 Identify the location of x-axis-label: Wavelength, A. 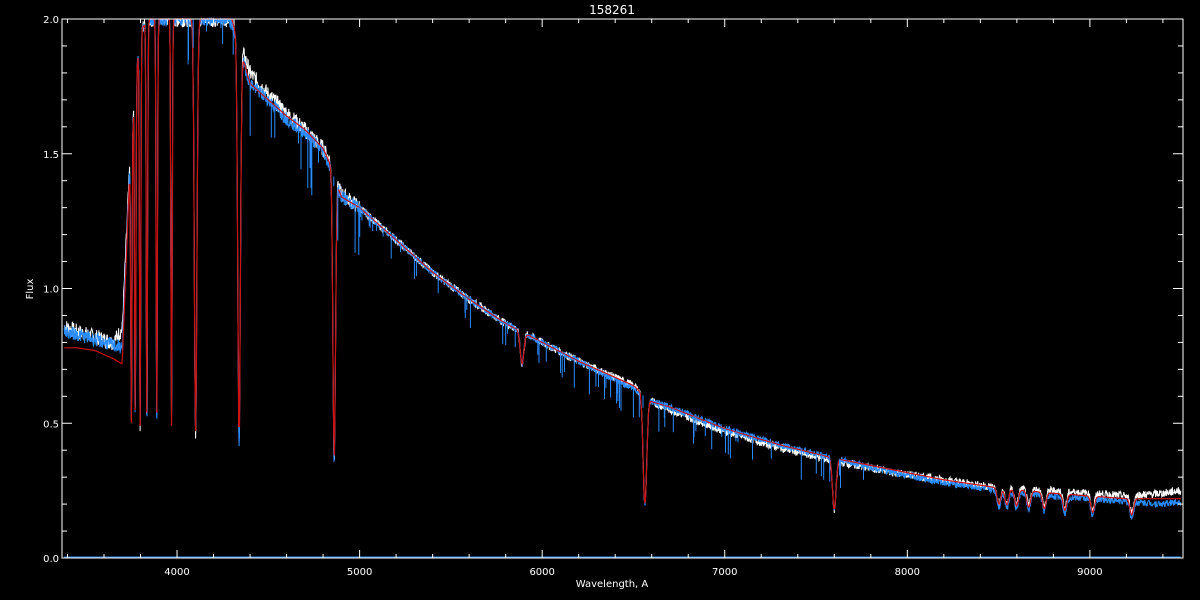
(612, 584).